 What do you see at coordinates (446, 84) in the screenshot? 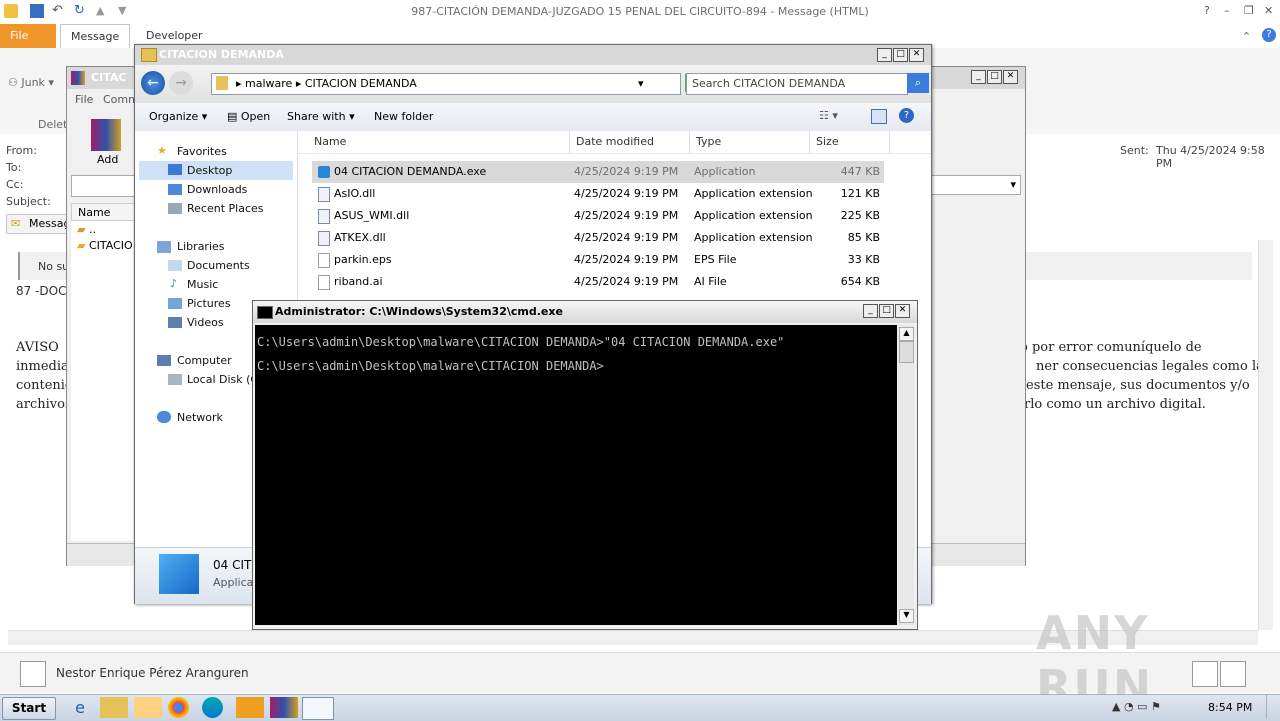
I see `address-bar: ▸ malware ▸ CITACION DEMANDA ▾` at bounding box center [446, 84].